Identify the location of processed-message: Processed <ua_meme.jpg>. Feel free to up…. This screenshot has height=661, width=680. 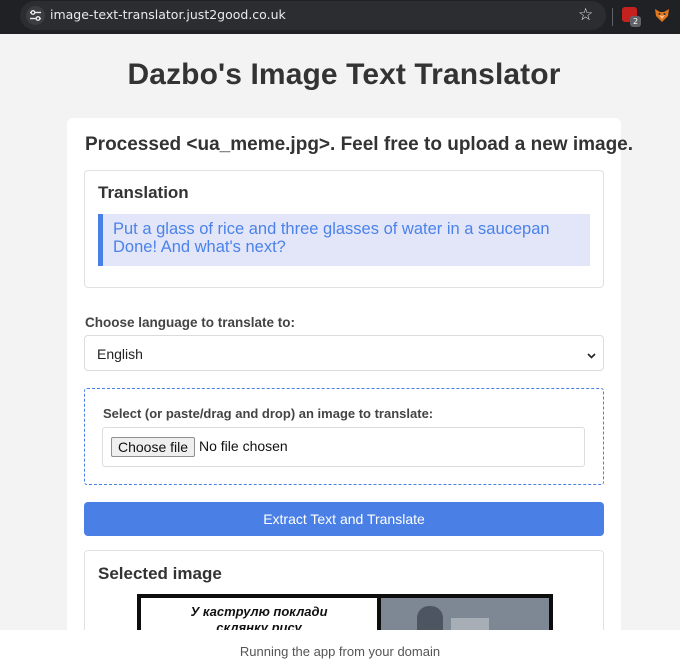
(359, 144).